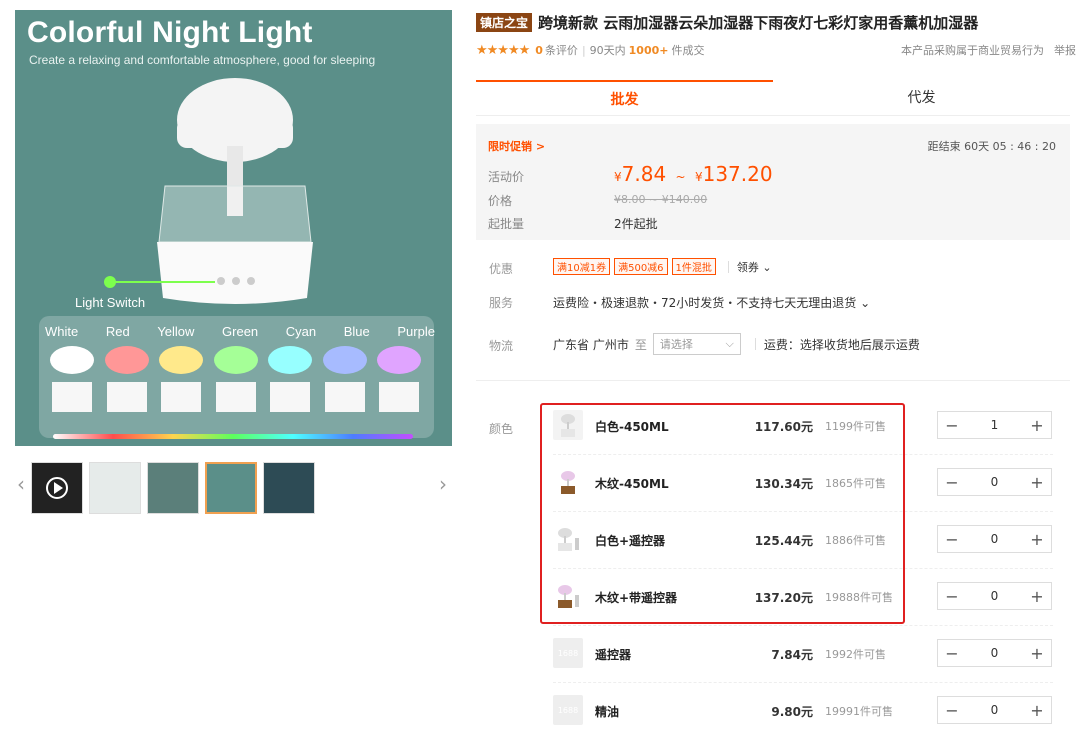 This screenshot has height=736, width=1080. What do you see at coordinates (501, 429) in the screenshot?
I see `sku-color-label: 颜色` at bounding box center [501, 429].